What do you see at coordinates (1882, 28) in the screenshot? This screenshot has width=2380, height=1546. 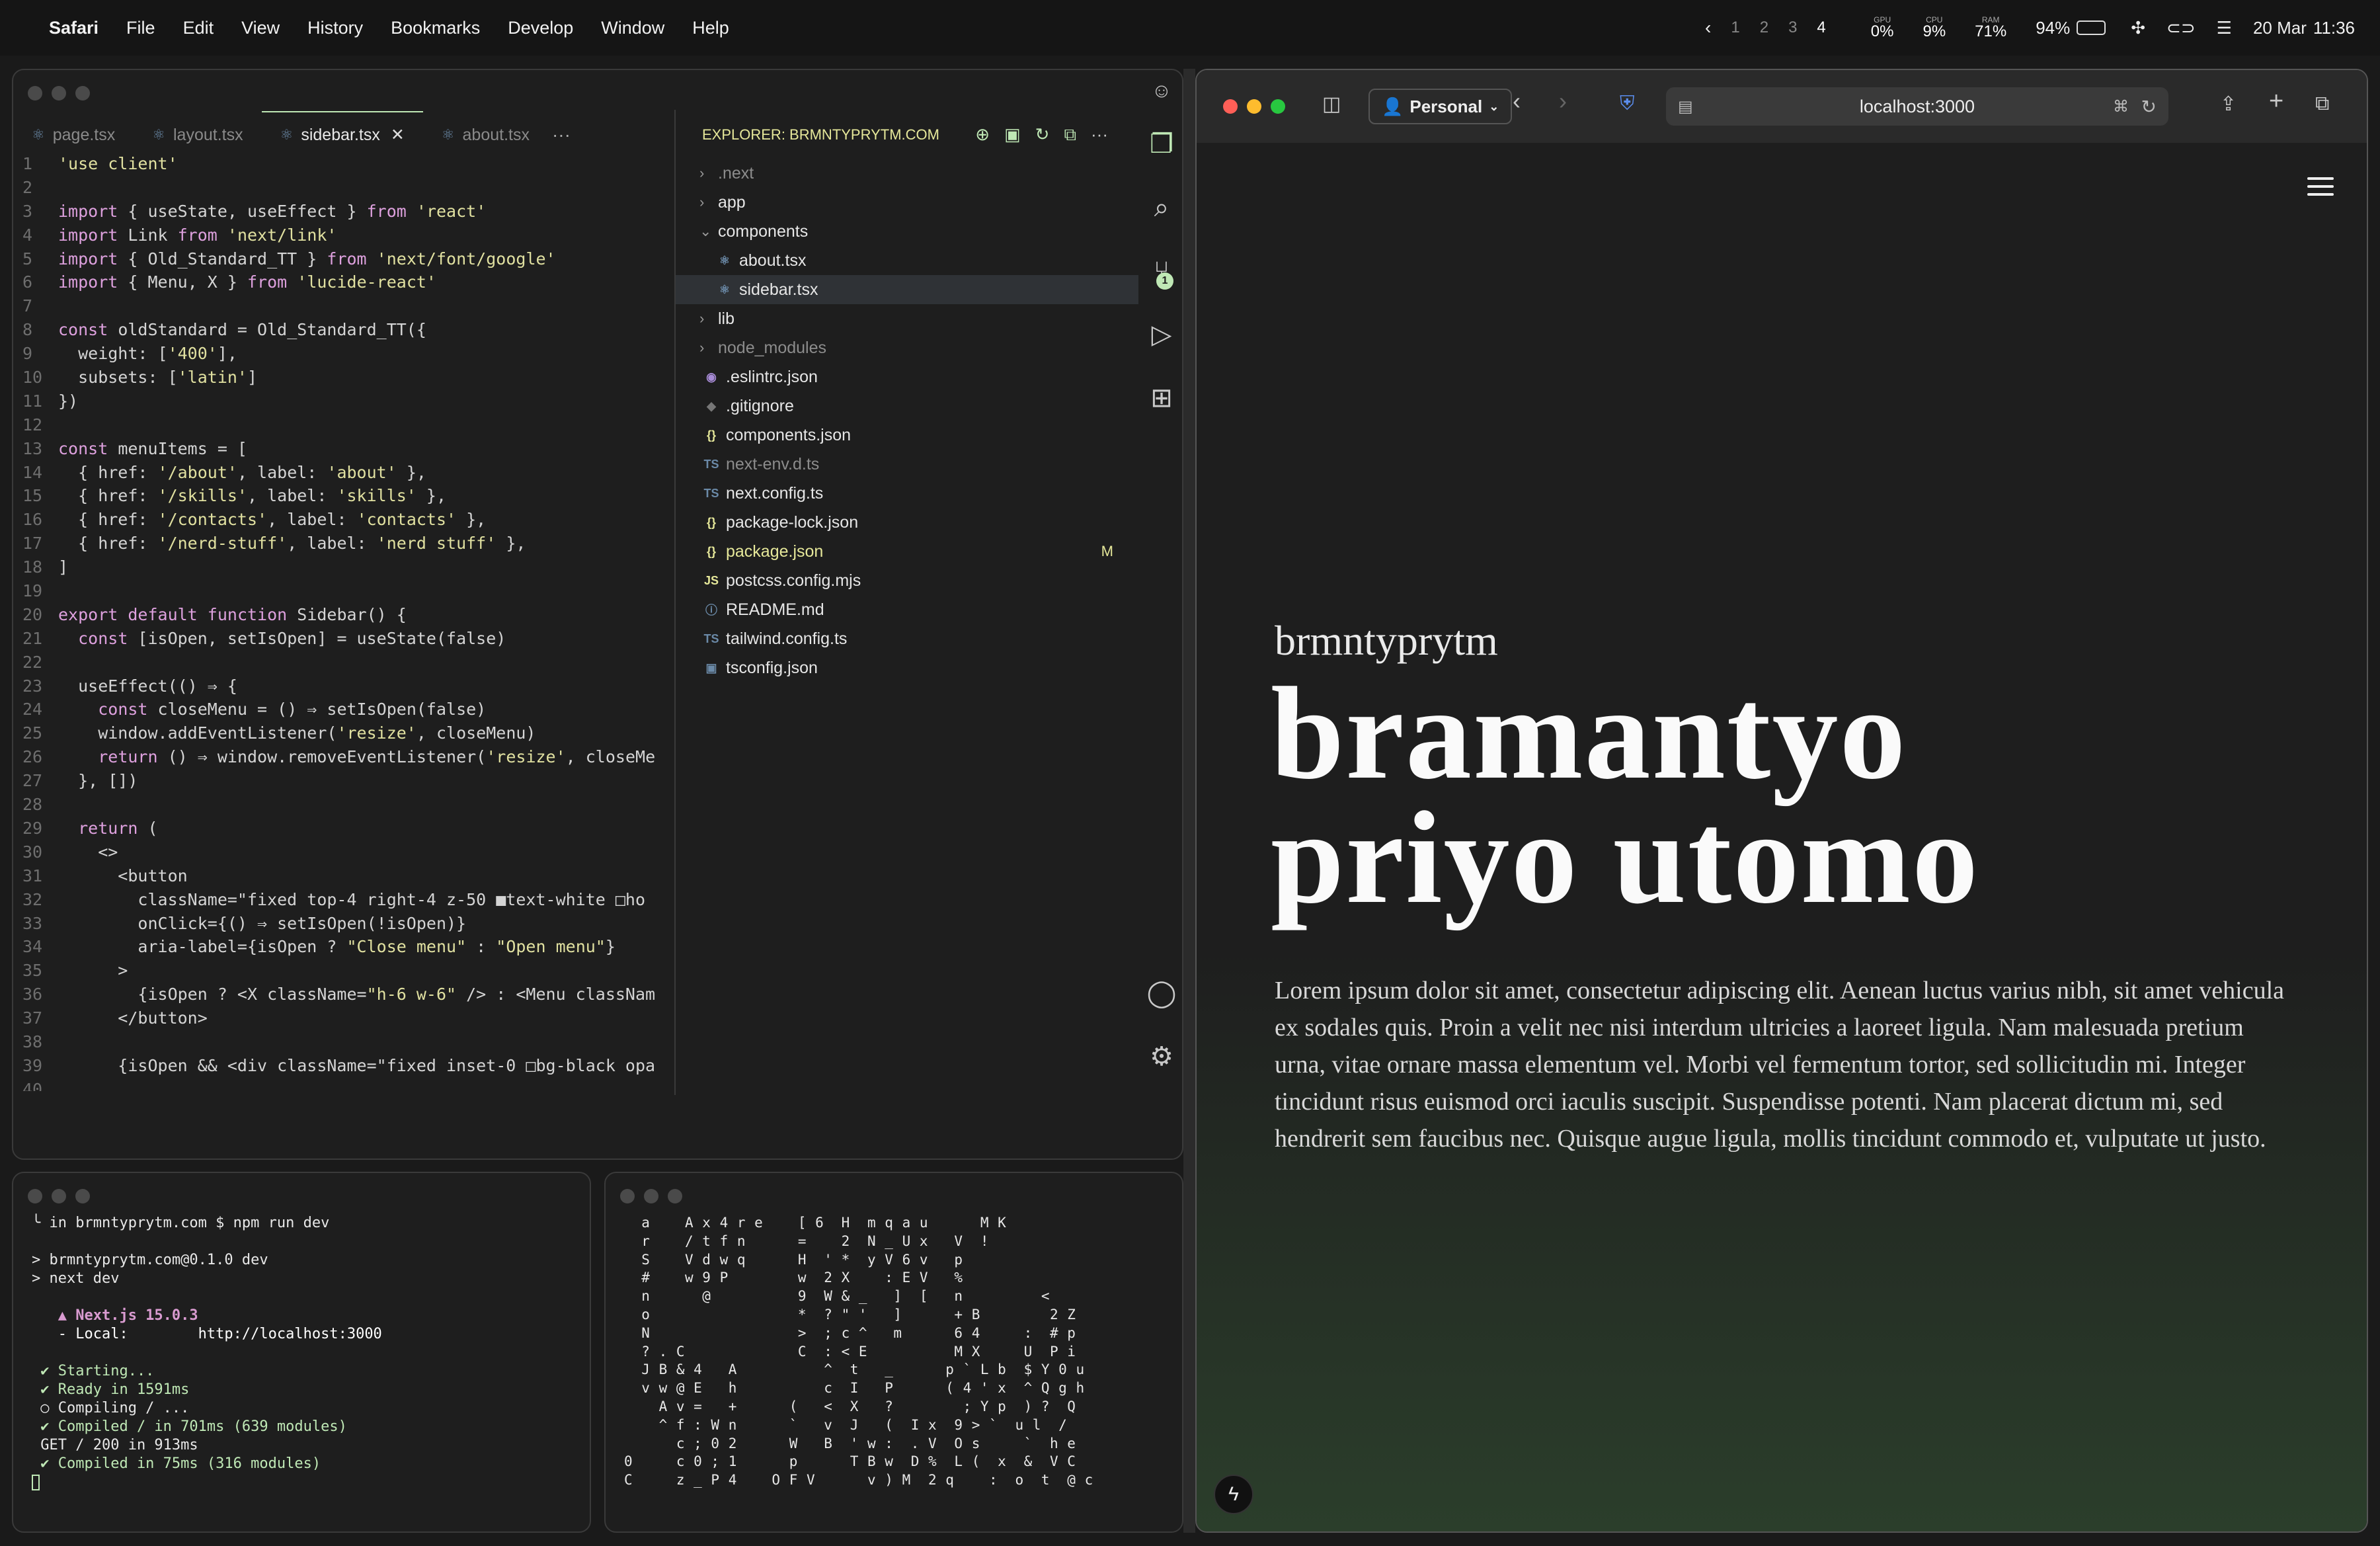 I see `gpu-stat: GPU 0%` at bounding box center [1882, 28].